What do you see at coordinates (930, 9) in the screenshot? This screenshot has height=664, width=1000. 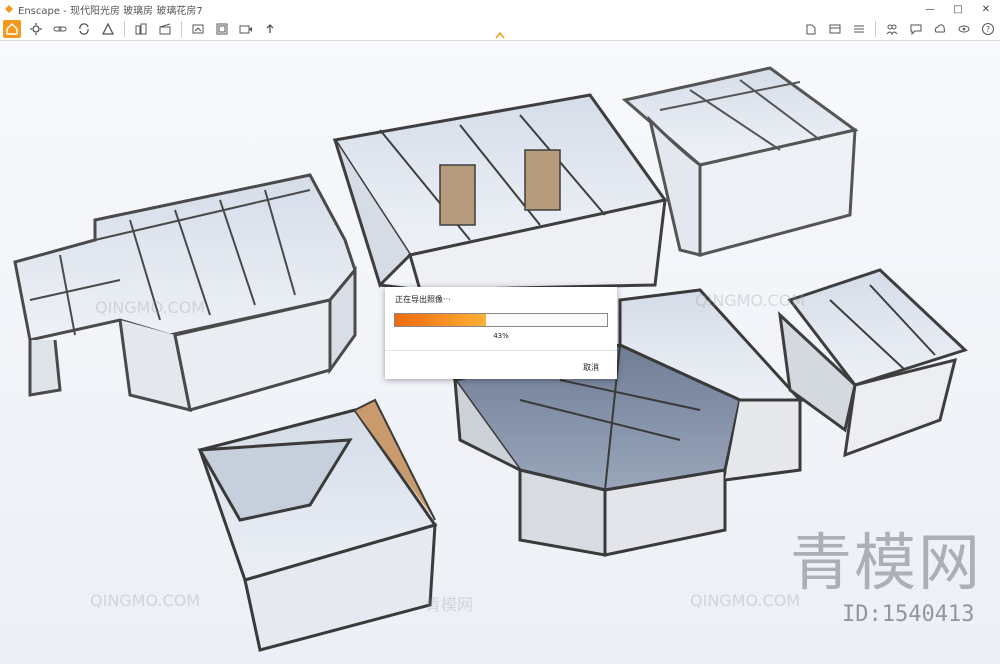 I see `minimize-button: —` at bounding box center [930, 9].